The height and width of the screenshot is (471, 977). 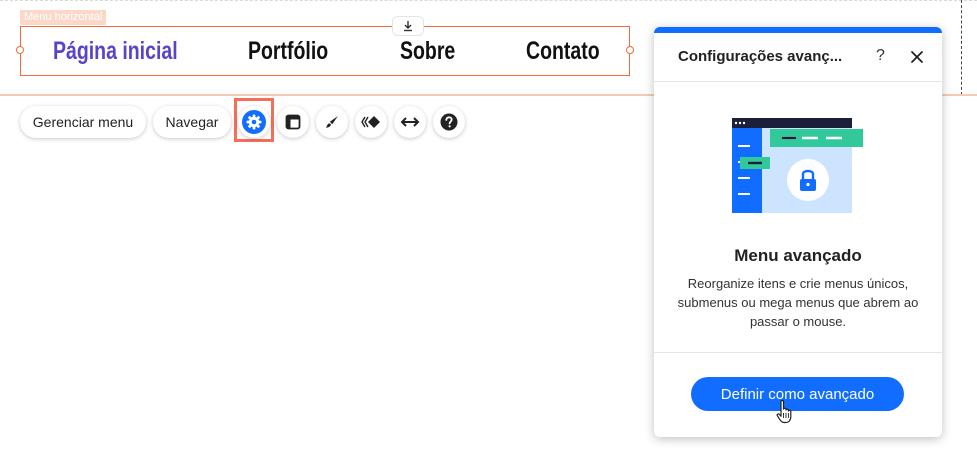 What do you see at coordinates (917, 57) in the screenshot?
I see `close-icon` at bounding box center [917, 57].